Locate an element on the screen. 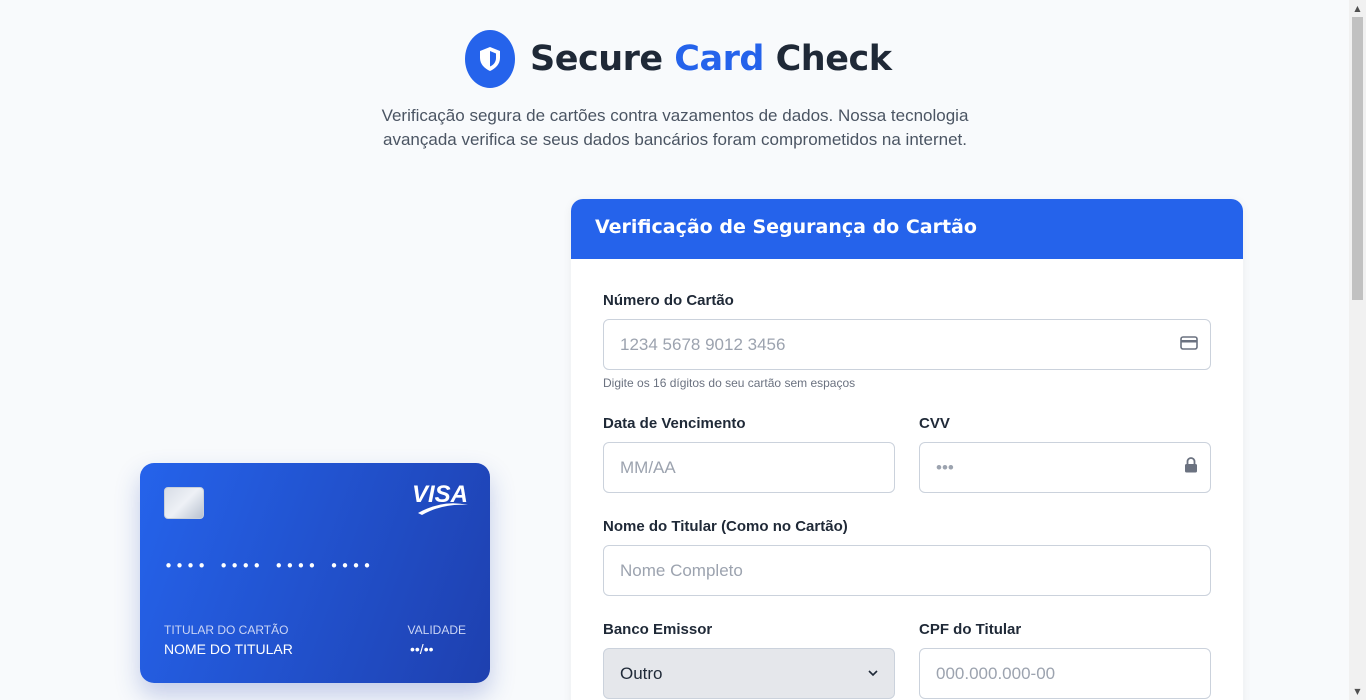 The height and width of the screenshot is (700, 1366). holder-caption: TITULAR DO CARTÃO is located at coordinates (226, 630).